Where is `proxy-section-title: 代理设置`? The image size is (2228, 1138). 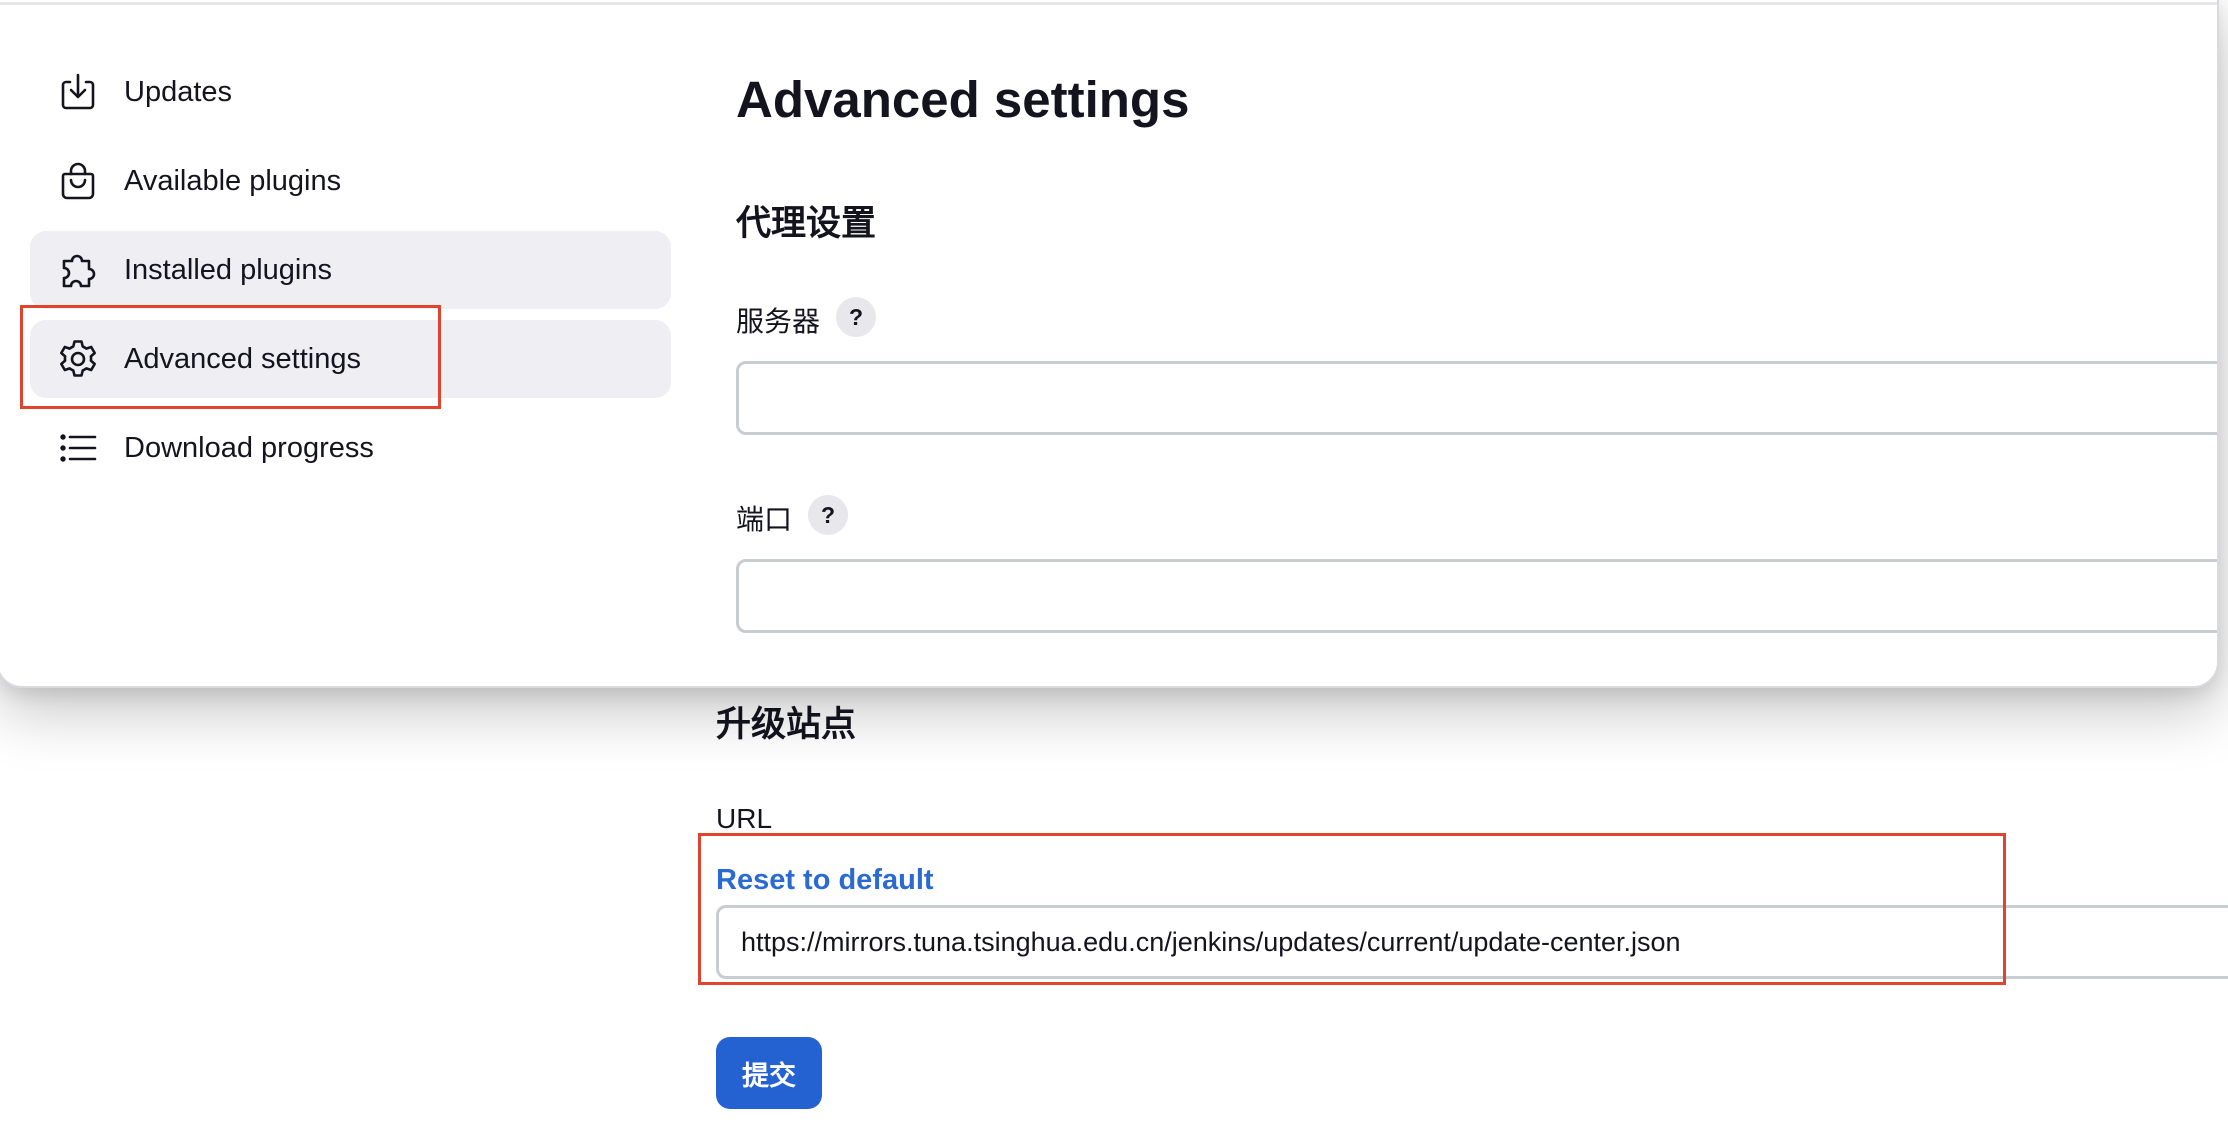 proxy-section-title: 代理设置 is located at coordinates (806, 223).